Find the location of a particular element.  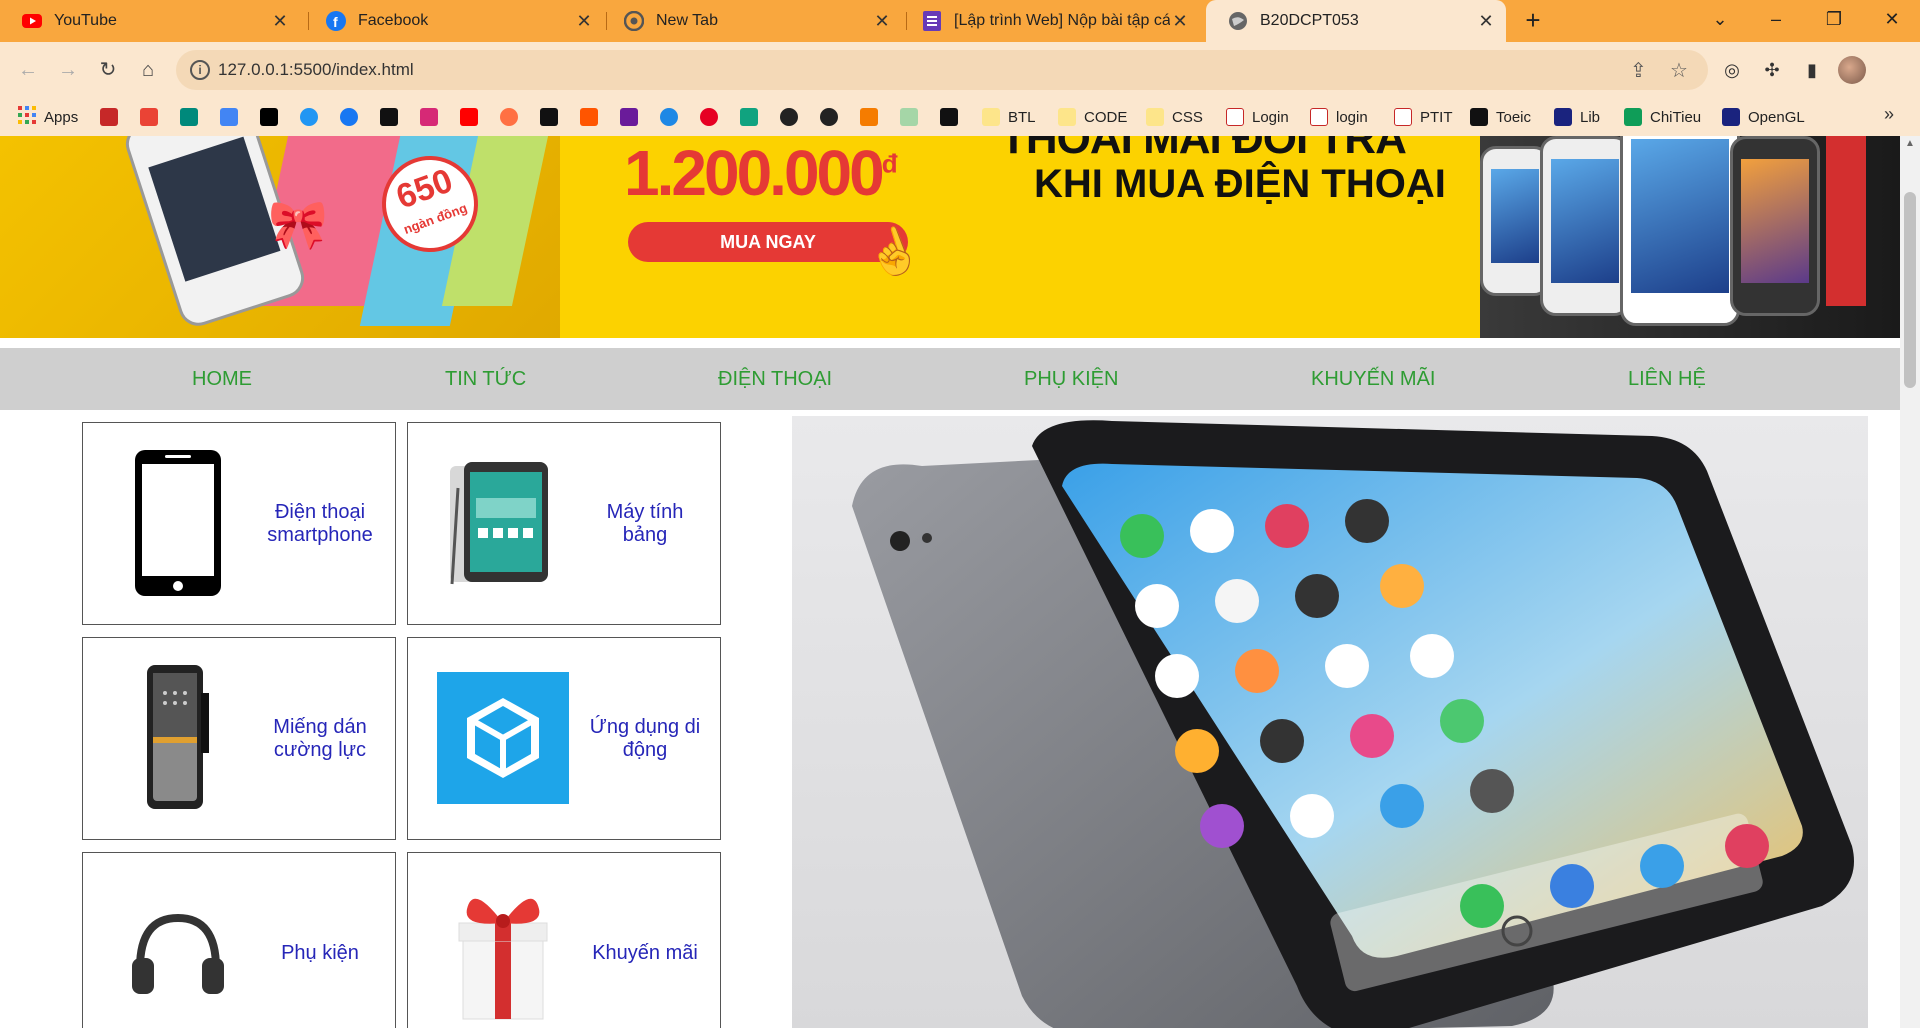

category-mobile-apps: Ứng dụng di động is located at coordinates (564, 738).